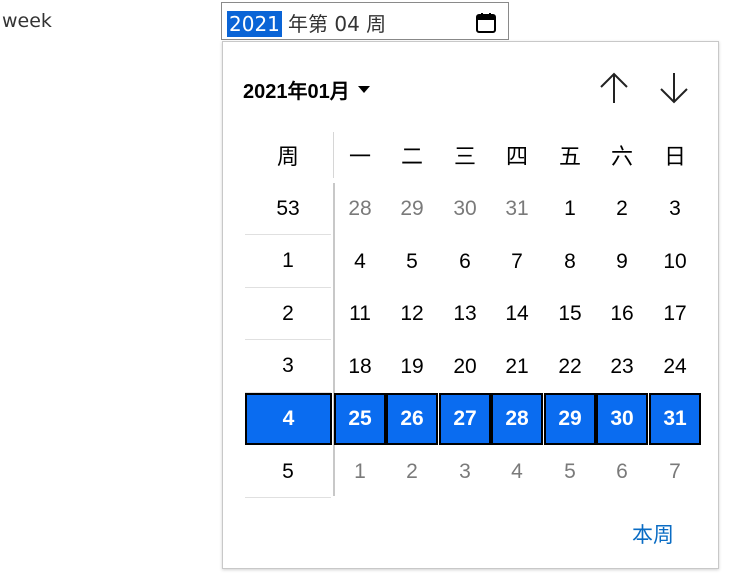 The image size is (755, 577). What do you see at coordinates (412, 419) in the screenshot?
I see `day-cell: 26` at bounding box center [412, 419].